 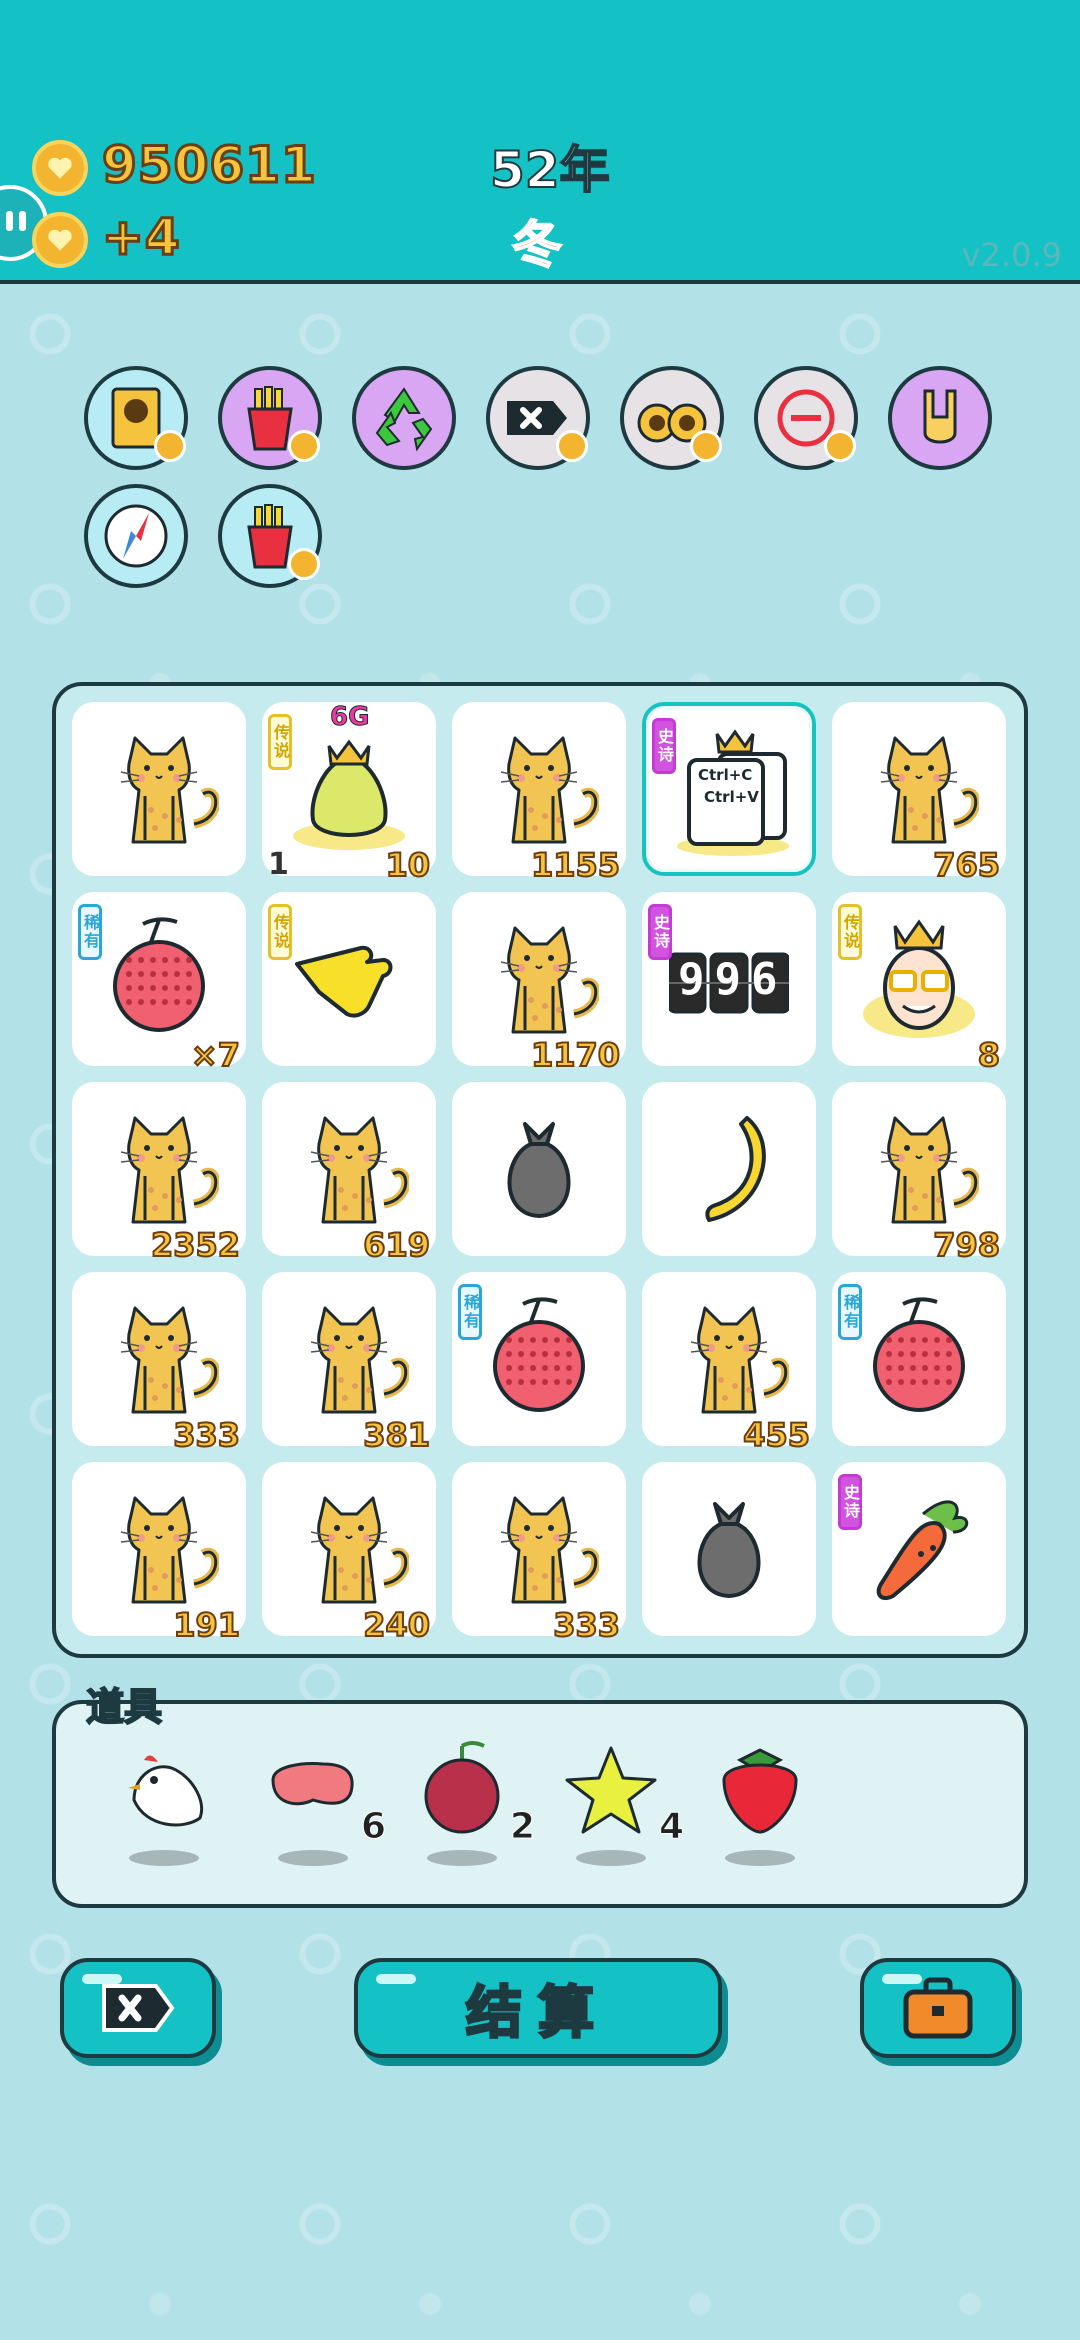 I want to click on grid-cell-lychee: 稀有 ×7, so click(x=159, y=983).